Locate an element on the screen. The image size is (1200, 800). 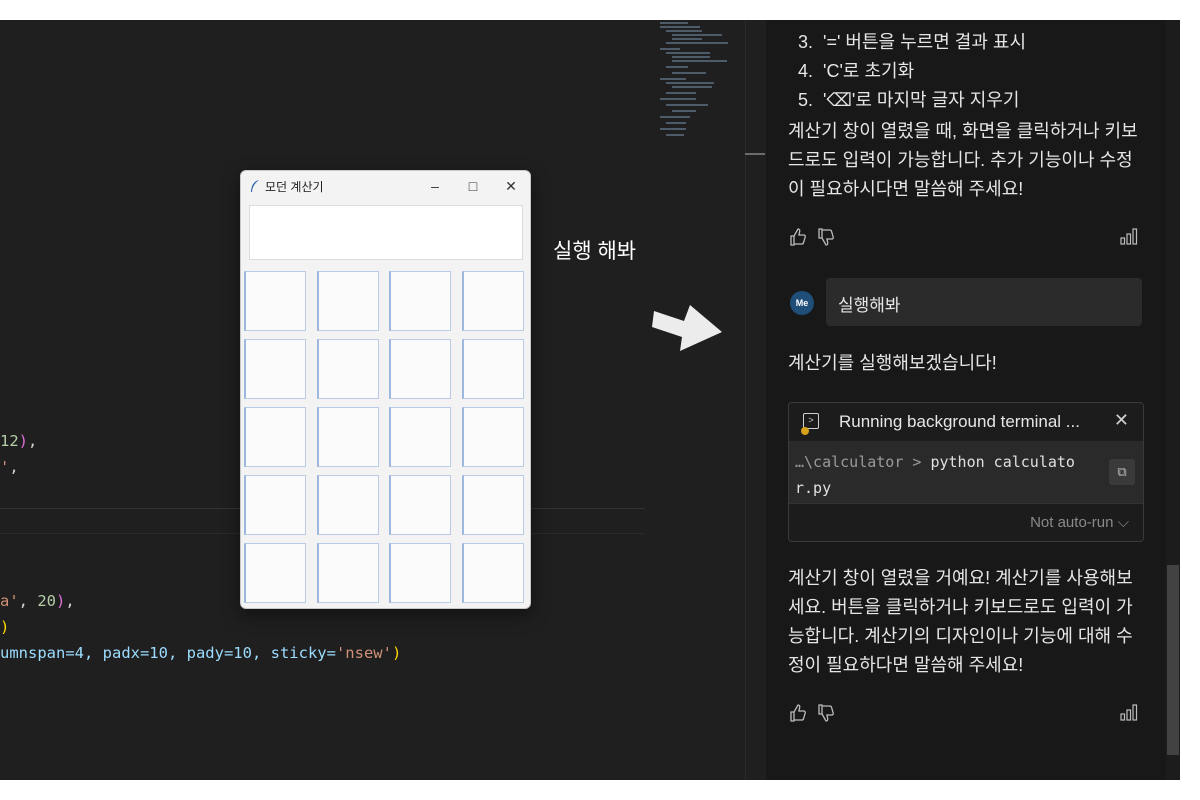
code-line: ', is located at coordinates (9, 467).